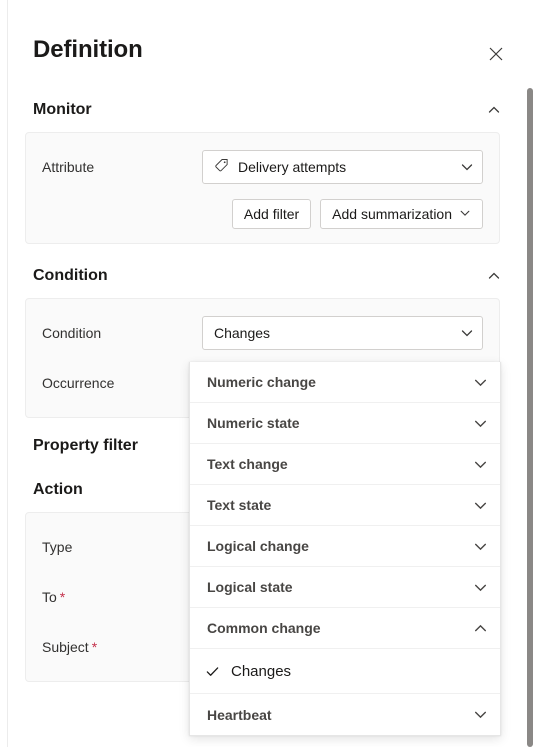 The width and height of the screenshot is (537, 747). Describe the element at coordinates (264, 276) in the screenshot. I see `section-header-condition: Condition` at that location.